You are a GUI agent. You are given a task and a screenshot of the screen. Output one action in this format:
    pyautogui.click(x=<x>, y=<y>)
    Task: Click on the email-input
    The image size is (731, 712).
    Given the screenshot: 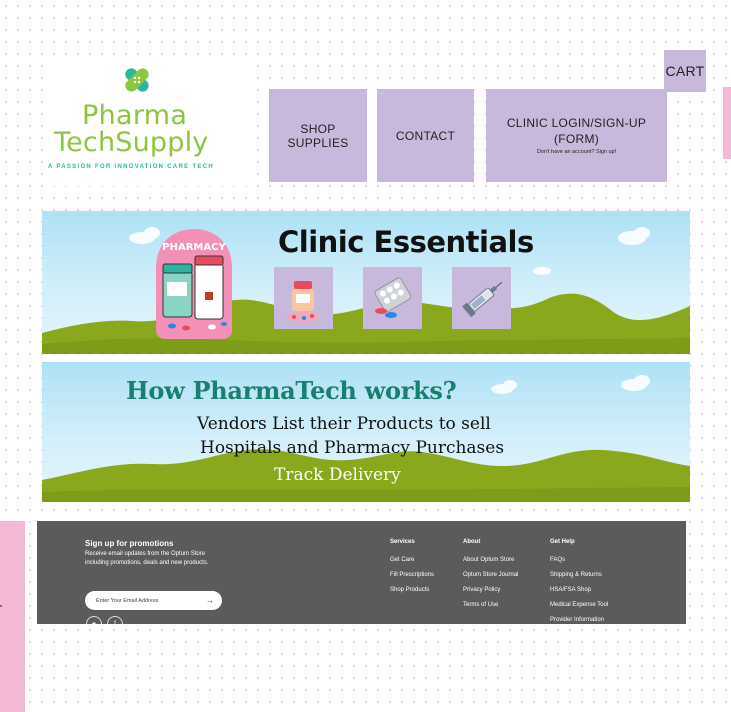 What is the action you would take?
    pyautogui.click(x=146, y=600)
    